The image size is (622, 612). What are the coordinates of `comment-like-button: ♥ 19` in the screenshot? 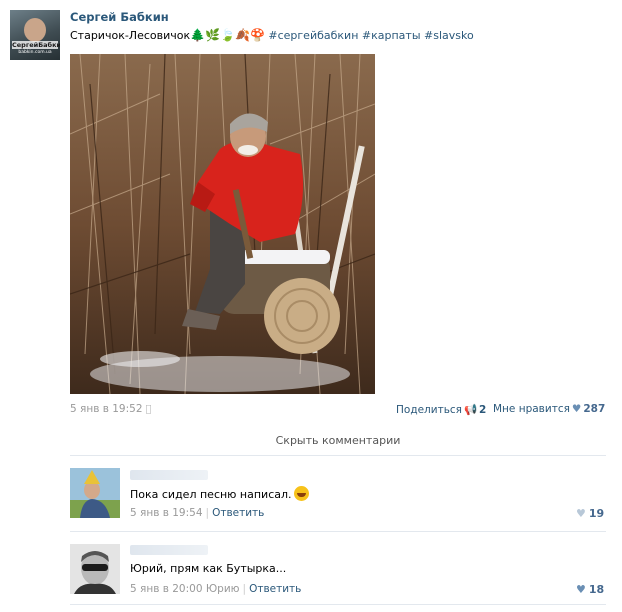 It's located at (590, 513).